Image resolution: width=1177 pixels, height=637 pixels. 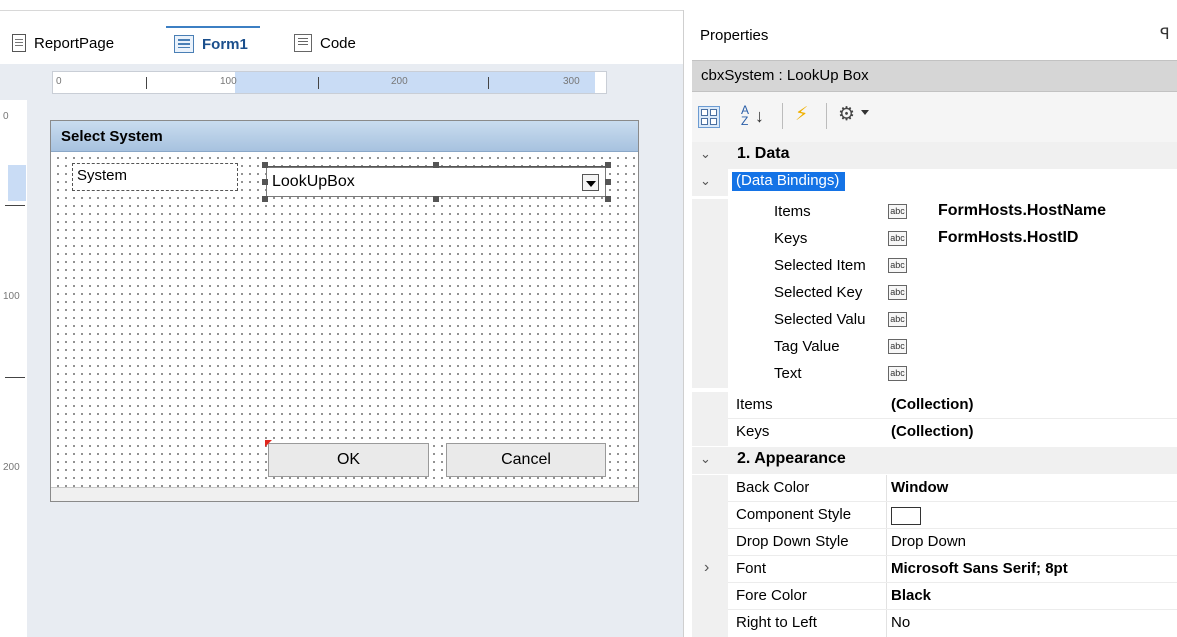 I want to click on property-row-keys: Keys (Collection), so click(x=934, y=432).